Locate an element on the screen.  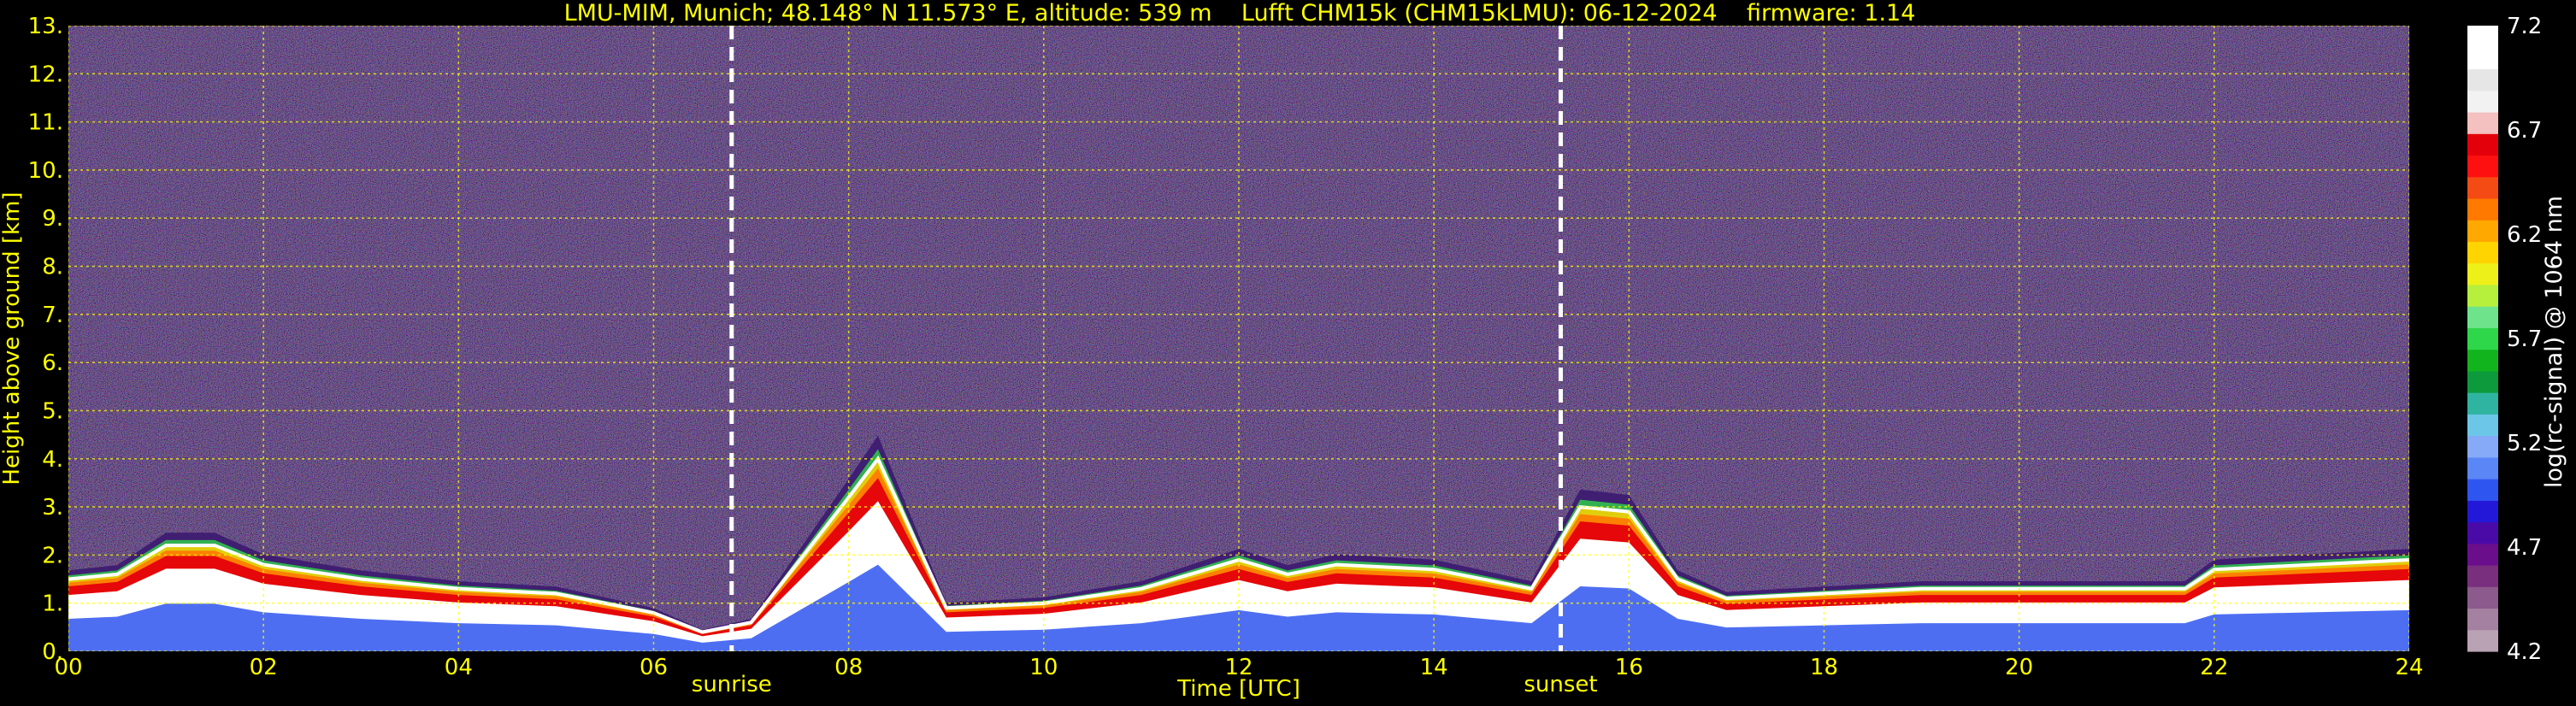
sunrise-label: sunrise is located at coordinates (732, 684).